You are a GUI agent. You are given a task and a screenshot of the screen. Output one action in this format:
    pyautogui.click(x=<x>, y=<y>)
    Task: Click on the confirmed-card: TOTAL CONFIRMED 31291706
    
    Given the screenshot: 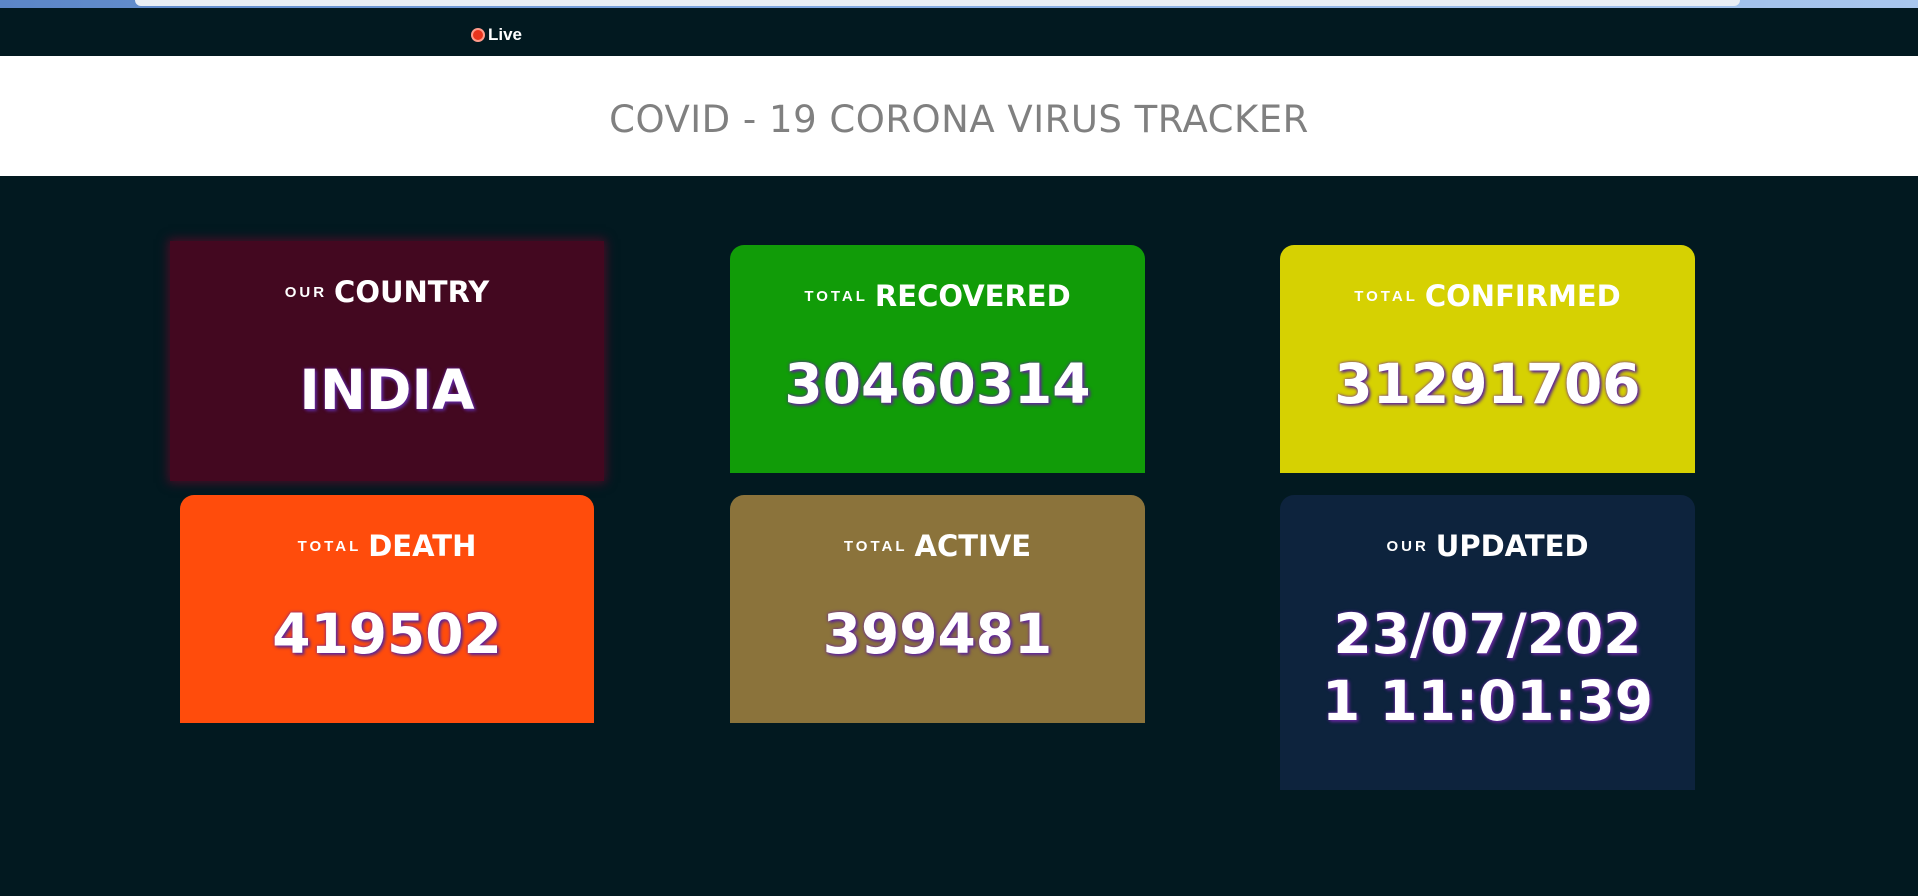 What is the action you would take?
    pyautogui.click(x=1487, y=359)
    